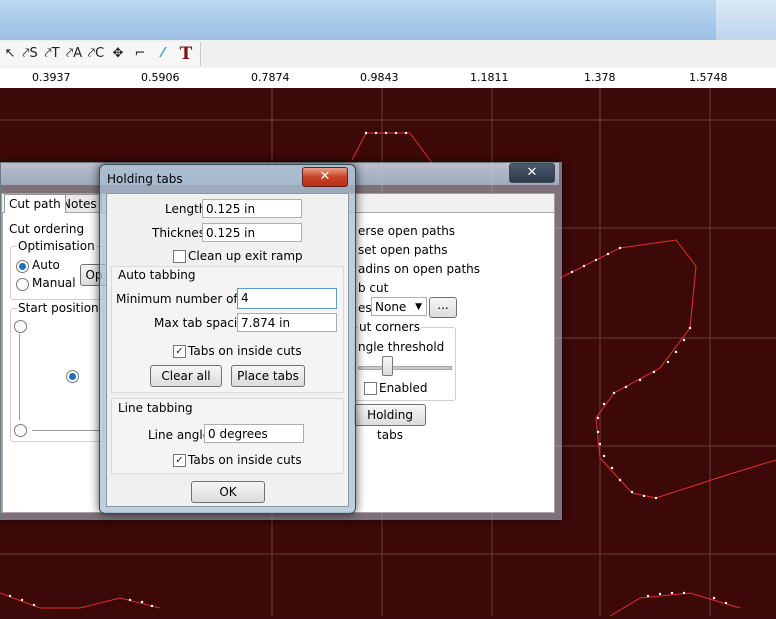 This screenshot has height=619, width=776. I want to click on tabs-inside-auto-label: Tabs on inside cuts, so click(245, 351).